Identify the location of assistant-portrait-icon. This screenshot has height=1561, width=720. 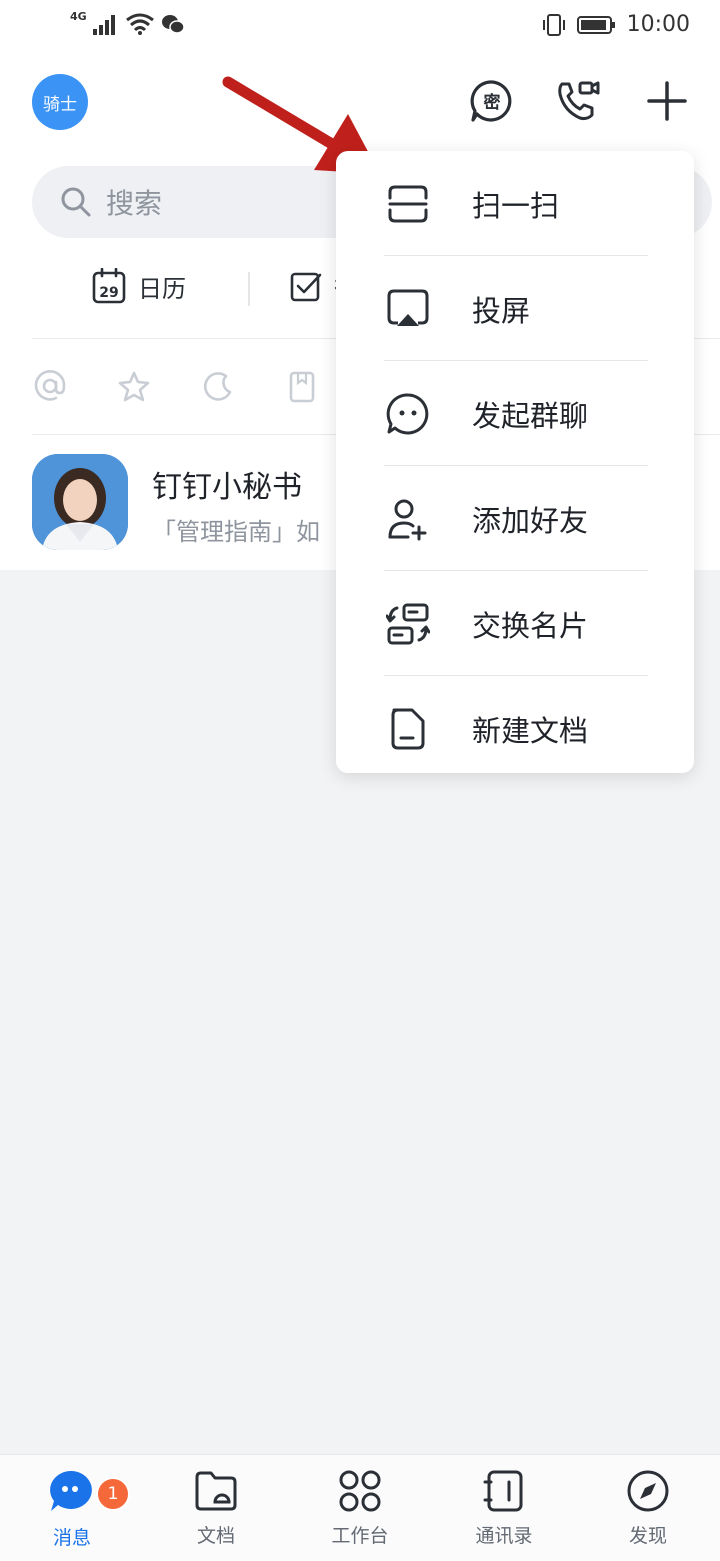
(80, 502).